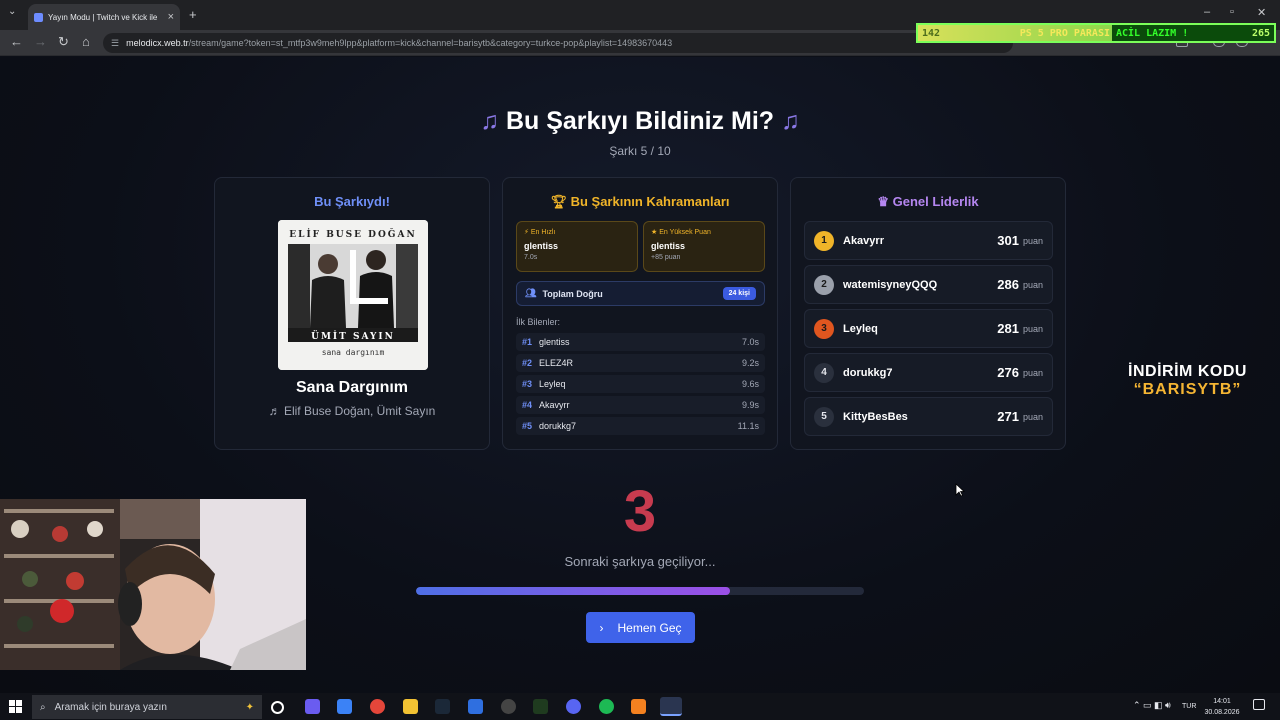 Image resolution: width=1280 pixels, height=720 pixels. I want to click on steam-icon, so click(442, 706).